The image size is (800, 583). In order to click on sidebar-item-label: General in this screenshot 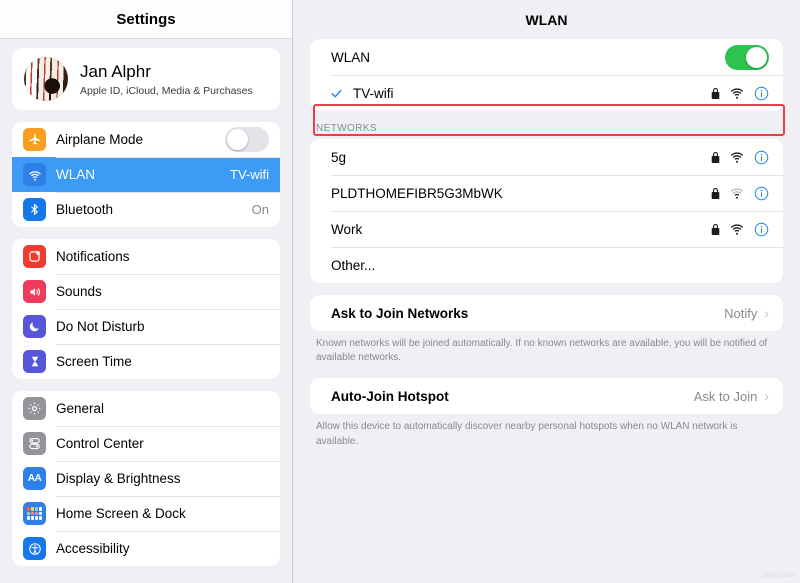, I will do `click(80, 408)`.